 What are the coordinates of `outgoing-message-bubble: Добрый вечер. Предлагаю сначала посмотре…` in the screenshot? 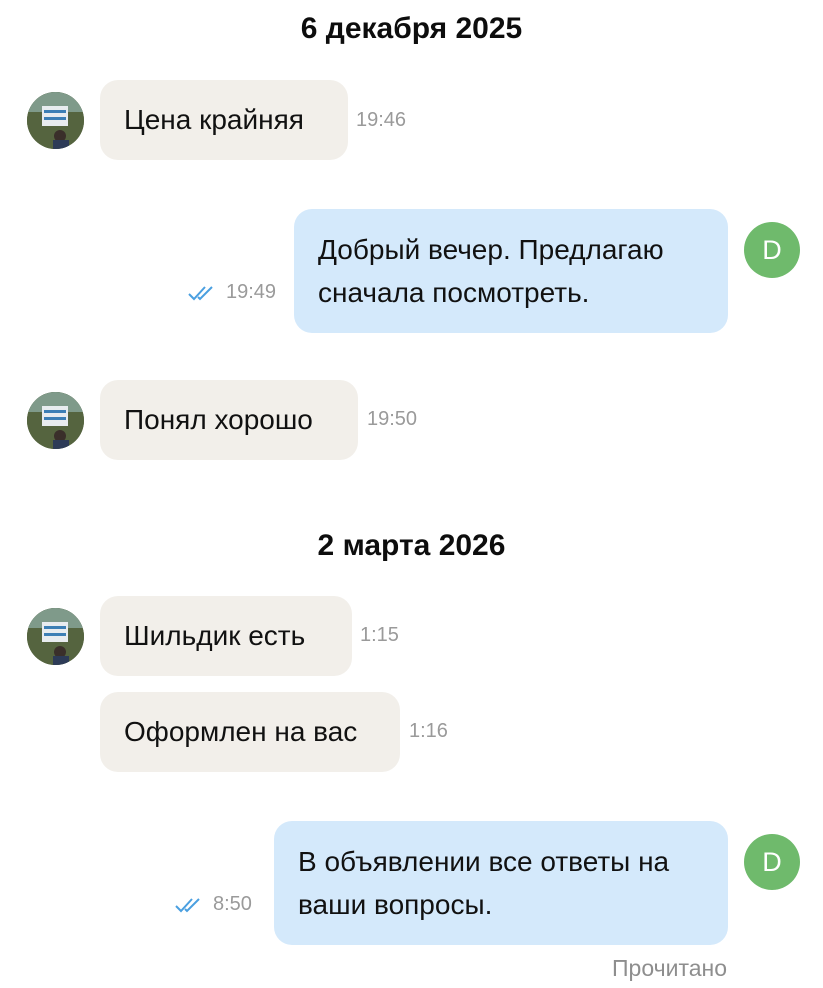 It's located at (511, 271).